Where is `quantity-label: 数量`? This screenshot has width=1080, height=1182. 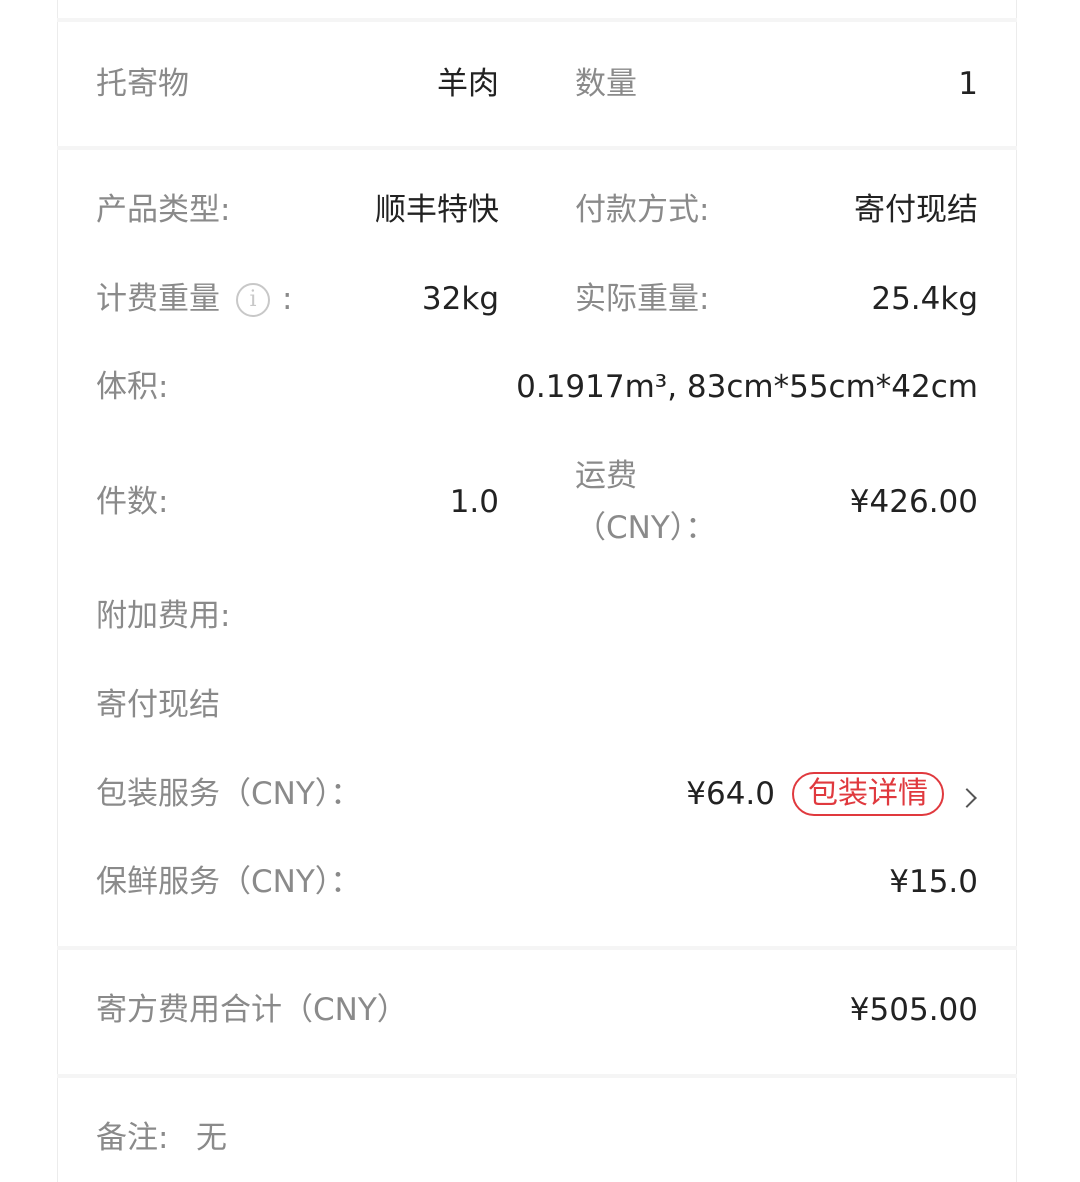 quantity-label: 数量 is located at coordinates (606, 84).